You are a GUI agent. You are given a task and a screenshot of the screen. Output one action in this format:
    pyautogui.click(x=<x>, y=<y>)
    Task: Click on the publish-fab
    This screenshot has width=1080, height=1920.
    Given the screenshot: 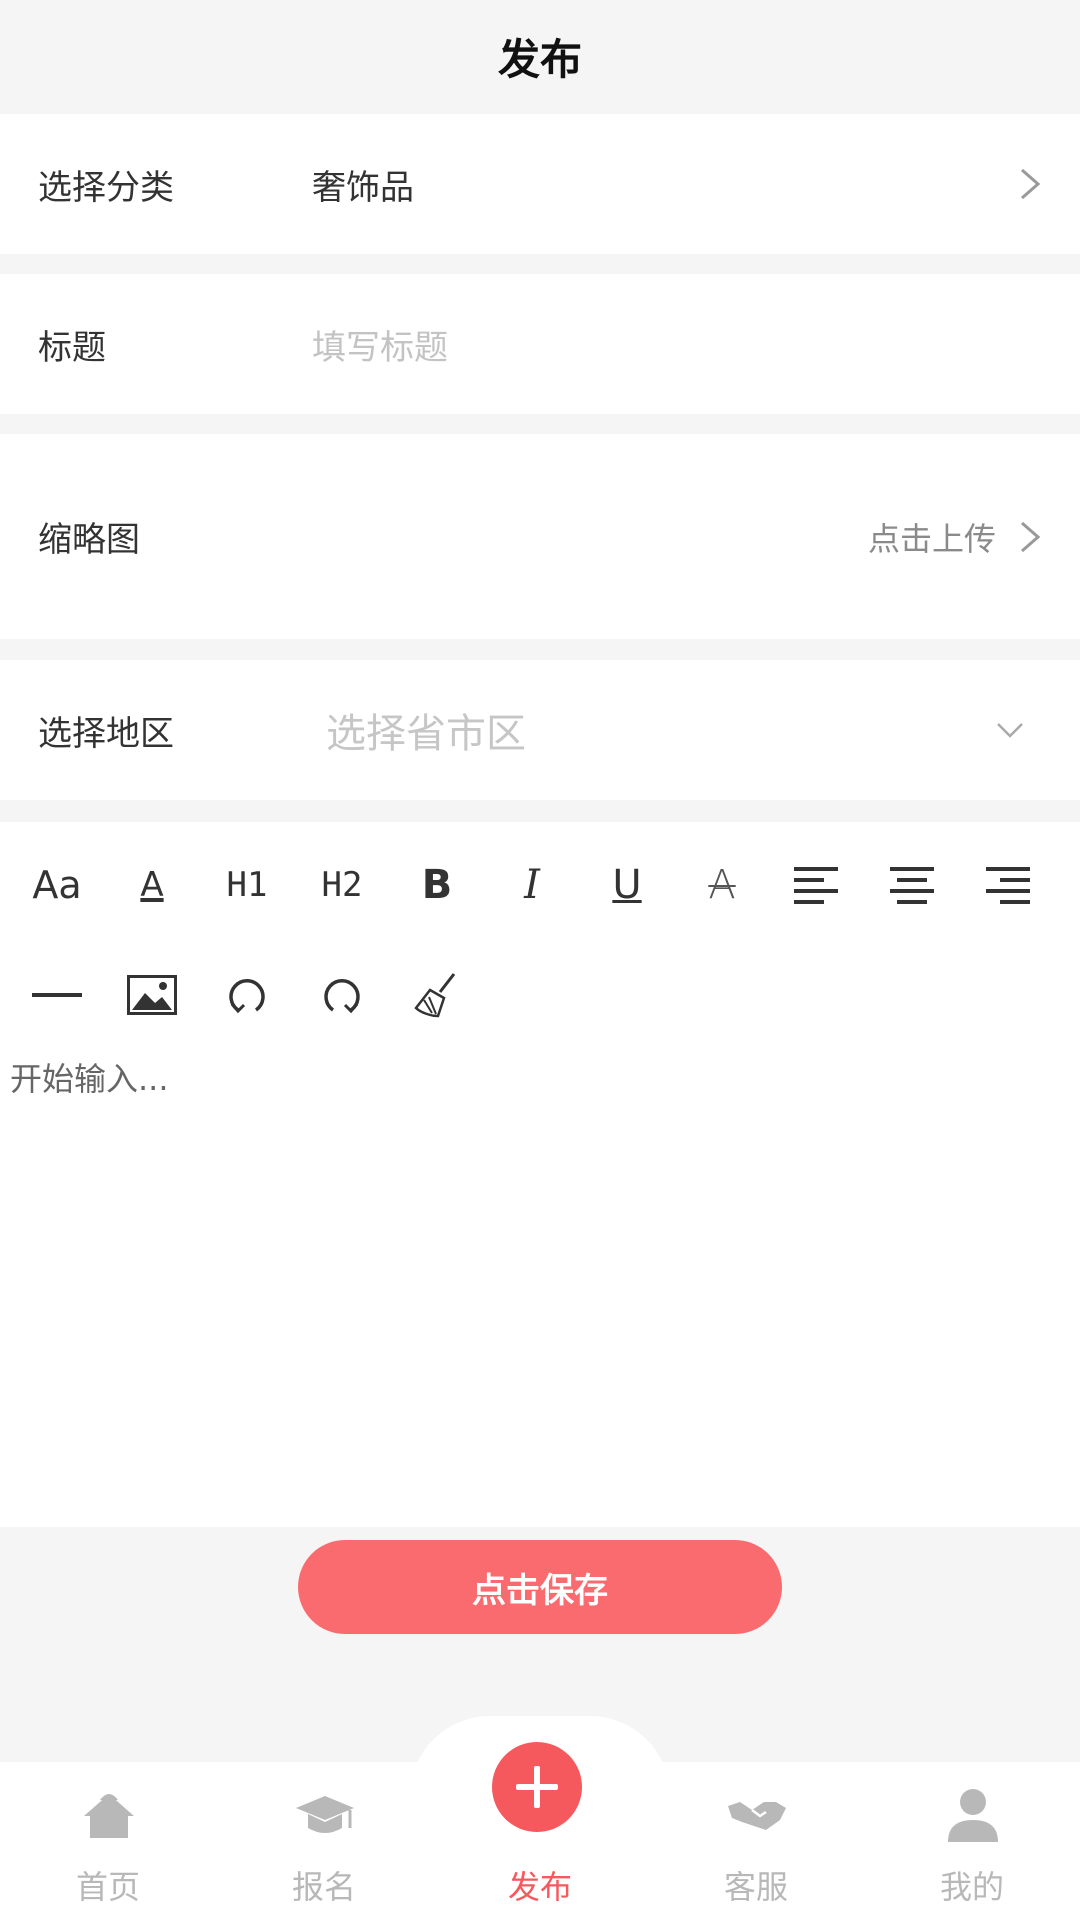 What is the action you would take?
    pyautogui.click(x=537, y=1787)
    